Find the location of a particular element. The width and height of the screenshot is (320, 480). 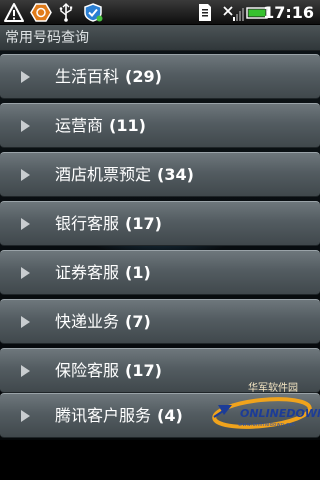

watermark-url-text: www.onlinedown.net is located at coordinates (267, 425).